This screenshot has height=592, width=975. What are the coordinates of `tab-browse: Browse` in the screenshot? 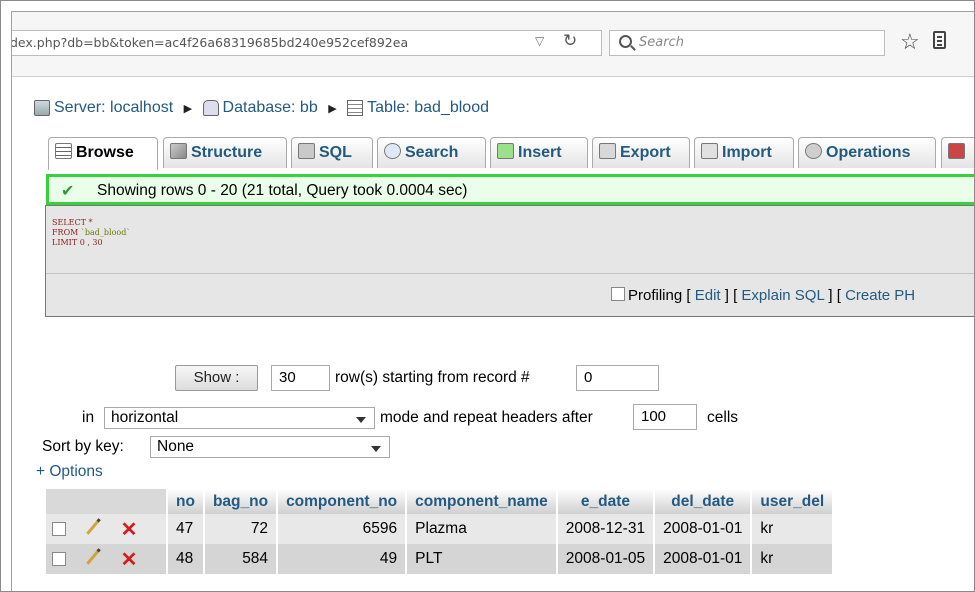 It's located at (103, 153).